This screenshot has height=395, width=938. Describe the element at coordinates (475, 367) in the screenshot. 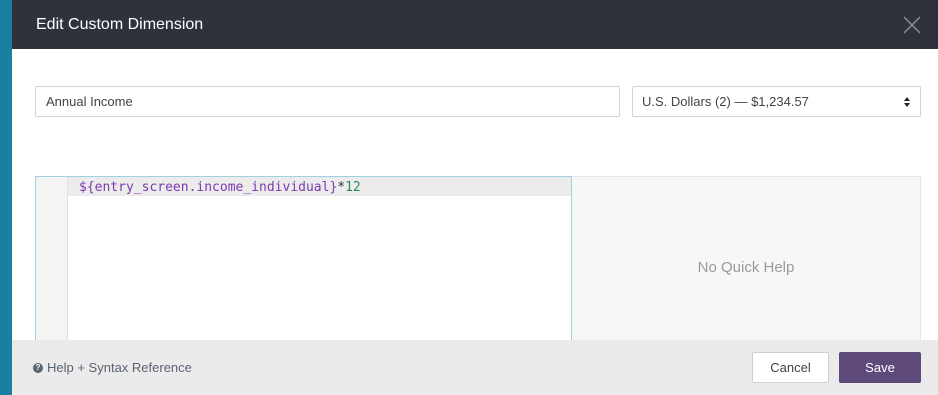

I see `dialog-footer: ? Help + Syntax Reference Cancel Save` at that location.